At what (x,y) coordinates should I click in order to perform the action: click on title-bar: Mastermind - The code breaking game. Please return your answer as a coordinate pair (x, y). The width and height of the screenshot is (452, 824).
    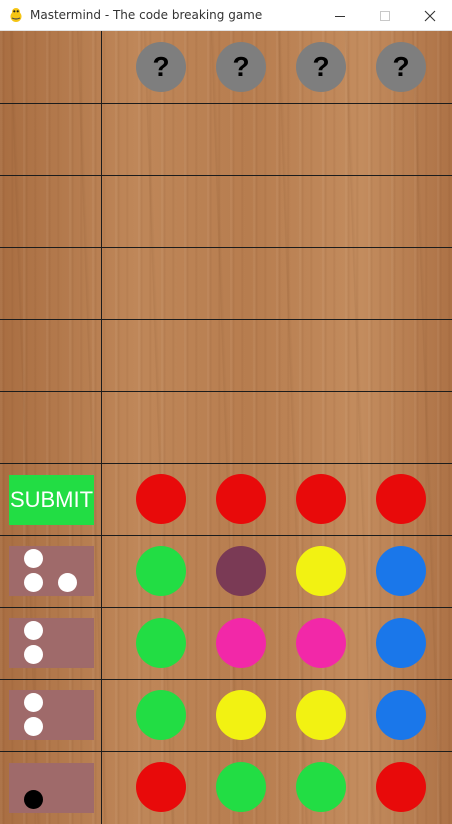
    Looking at the image, I should click on (226, 15).